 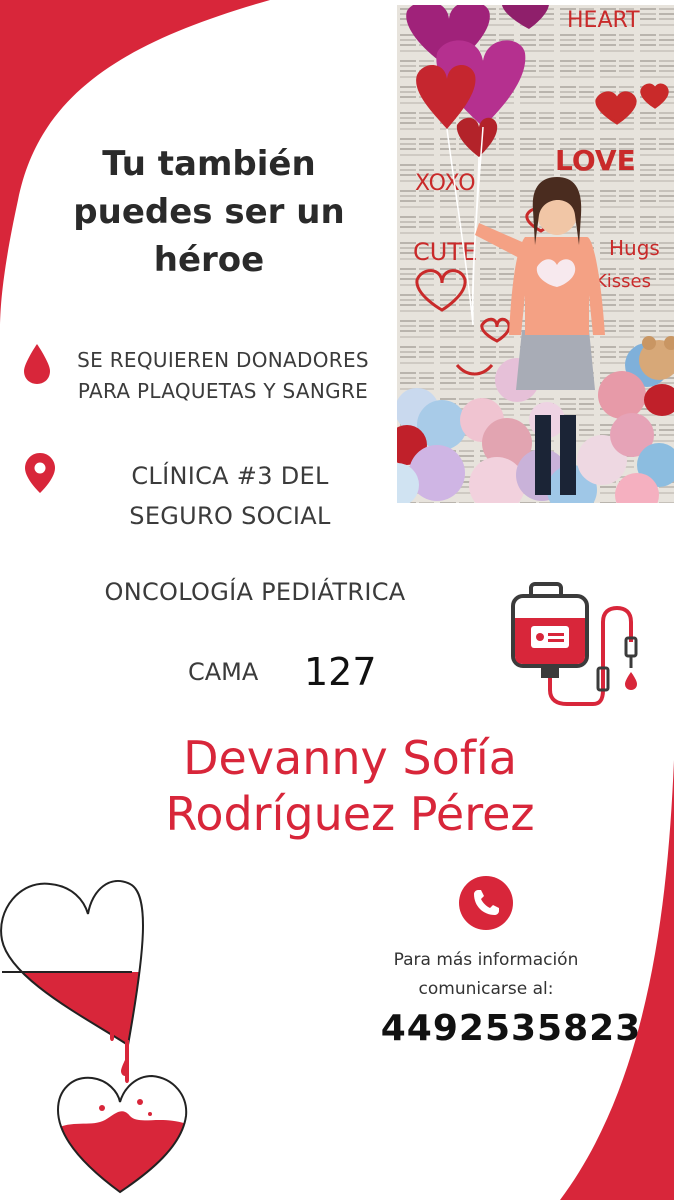 What do you see at coordinates (255, 592) in the screenshot?
I see `ward-name: ONCOLOGÍA PEDIÁTRICA` at bounding box center [255, 592].